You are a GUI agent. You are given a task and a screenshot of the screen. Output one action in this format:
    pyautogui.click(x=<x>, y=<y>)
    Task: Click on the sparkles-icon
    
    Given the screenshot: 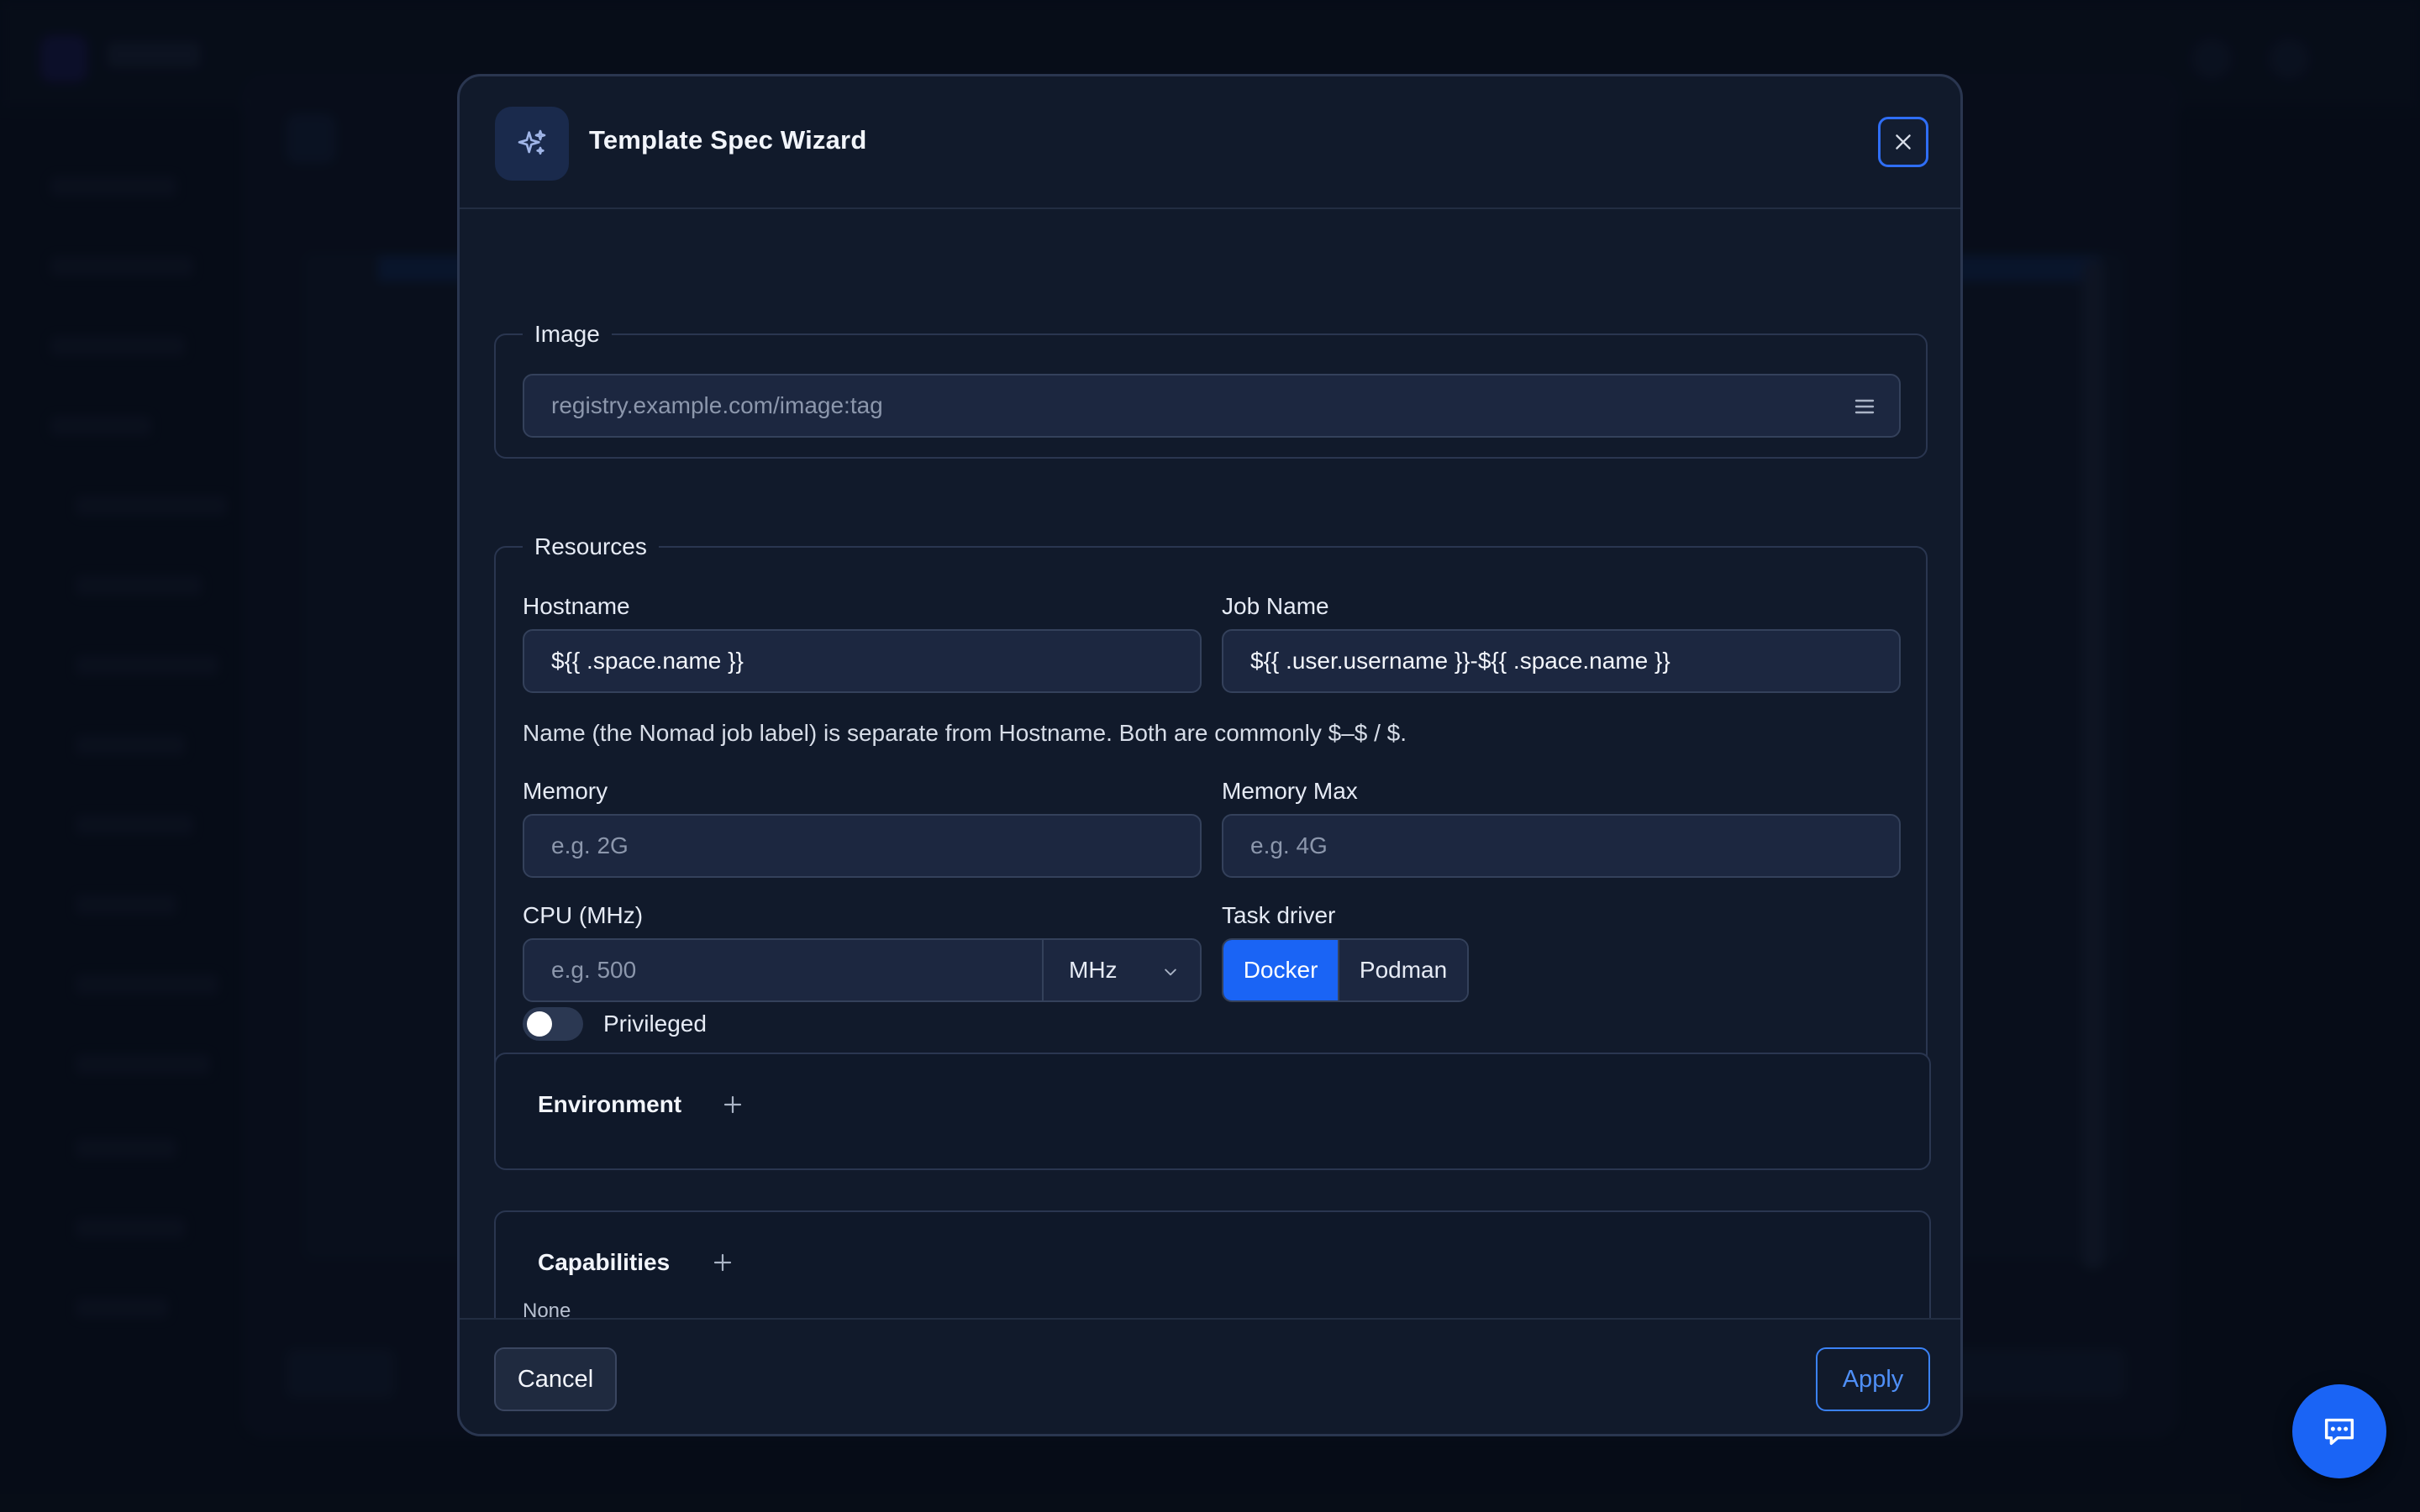 What is the action you would take?
    pyautogui.click(x=532, y=144)
    